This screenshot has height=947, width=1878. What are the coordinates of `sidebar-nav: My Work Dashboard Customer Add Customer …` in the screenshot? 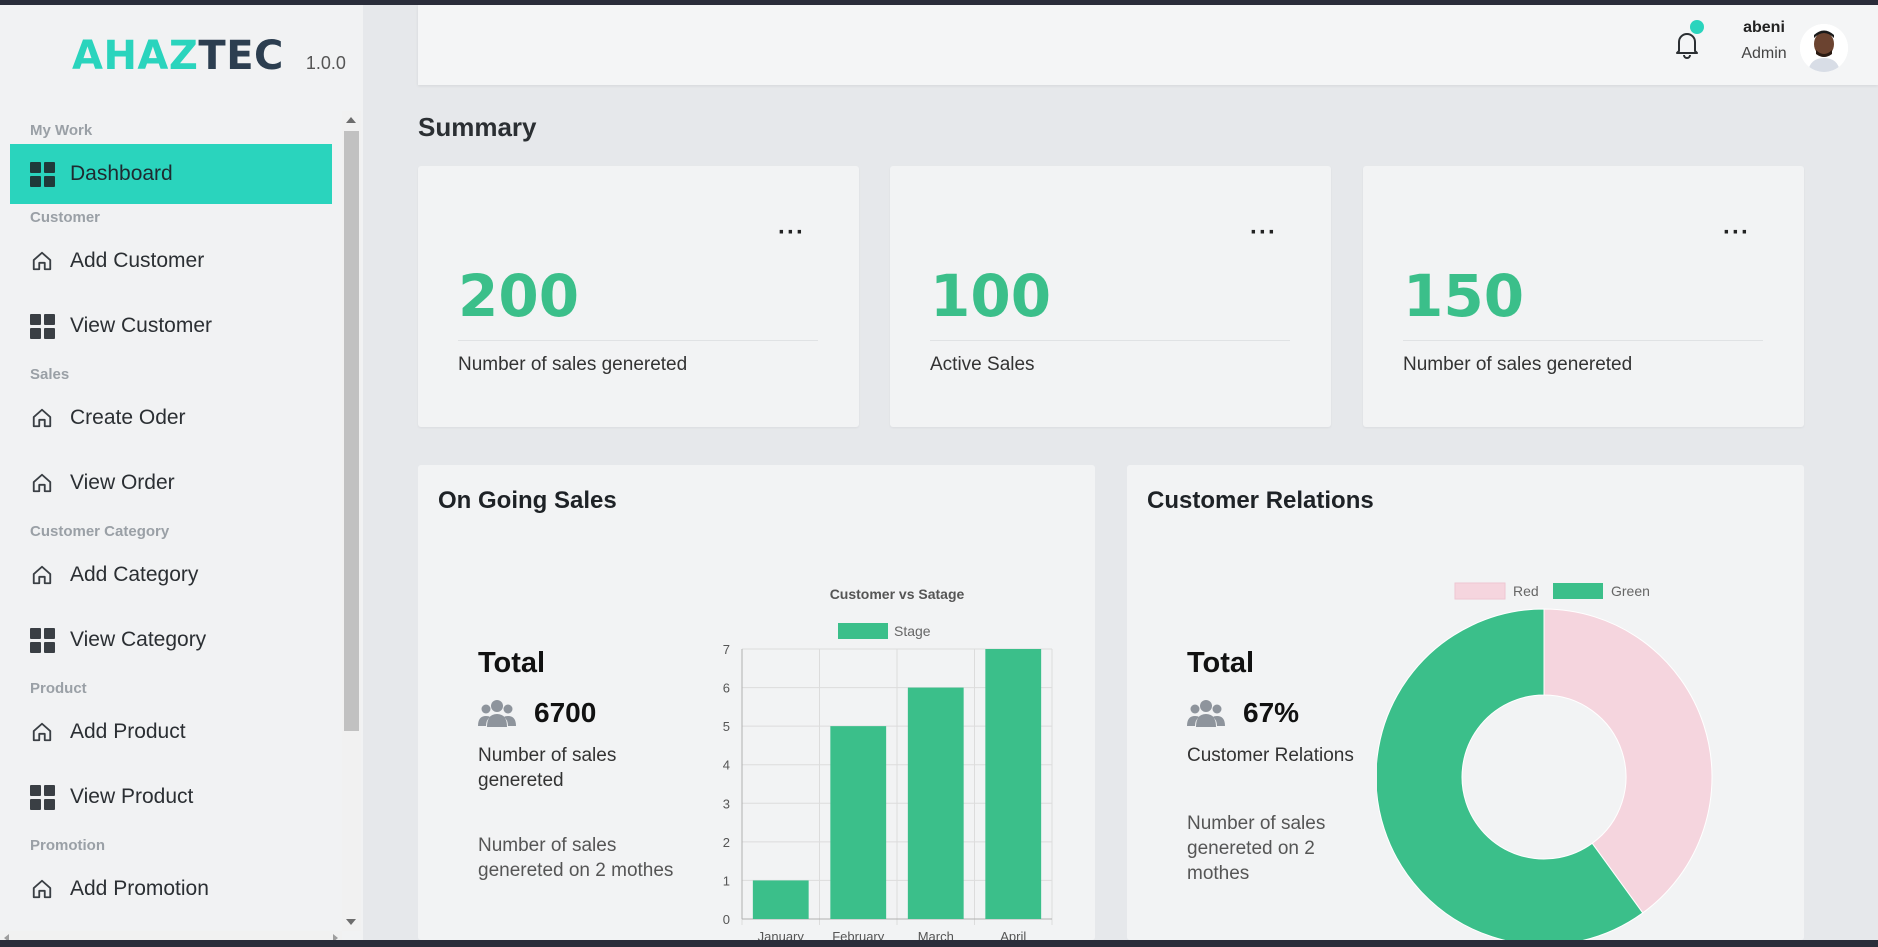 It's located at (171, 518).